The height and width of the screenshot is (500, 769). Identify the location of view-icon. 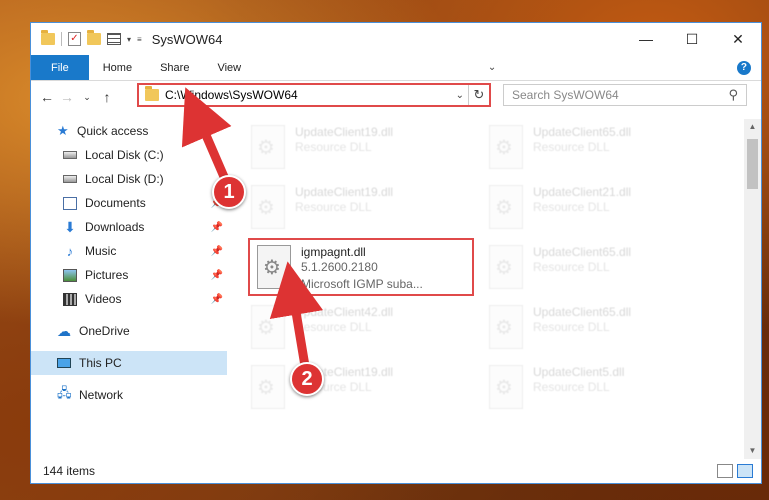
(114, 39).